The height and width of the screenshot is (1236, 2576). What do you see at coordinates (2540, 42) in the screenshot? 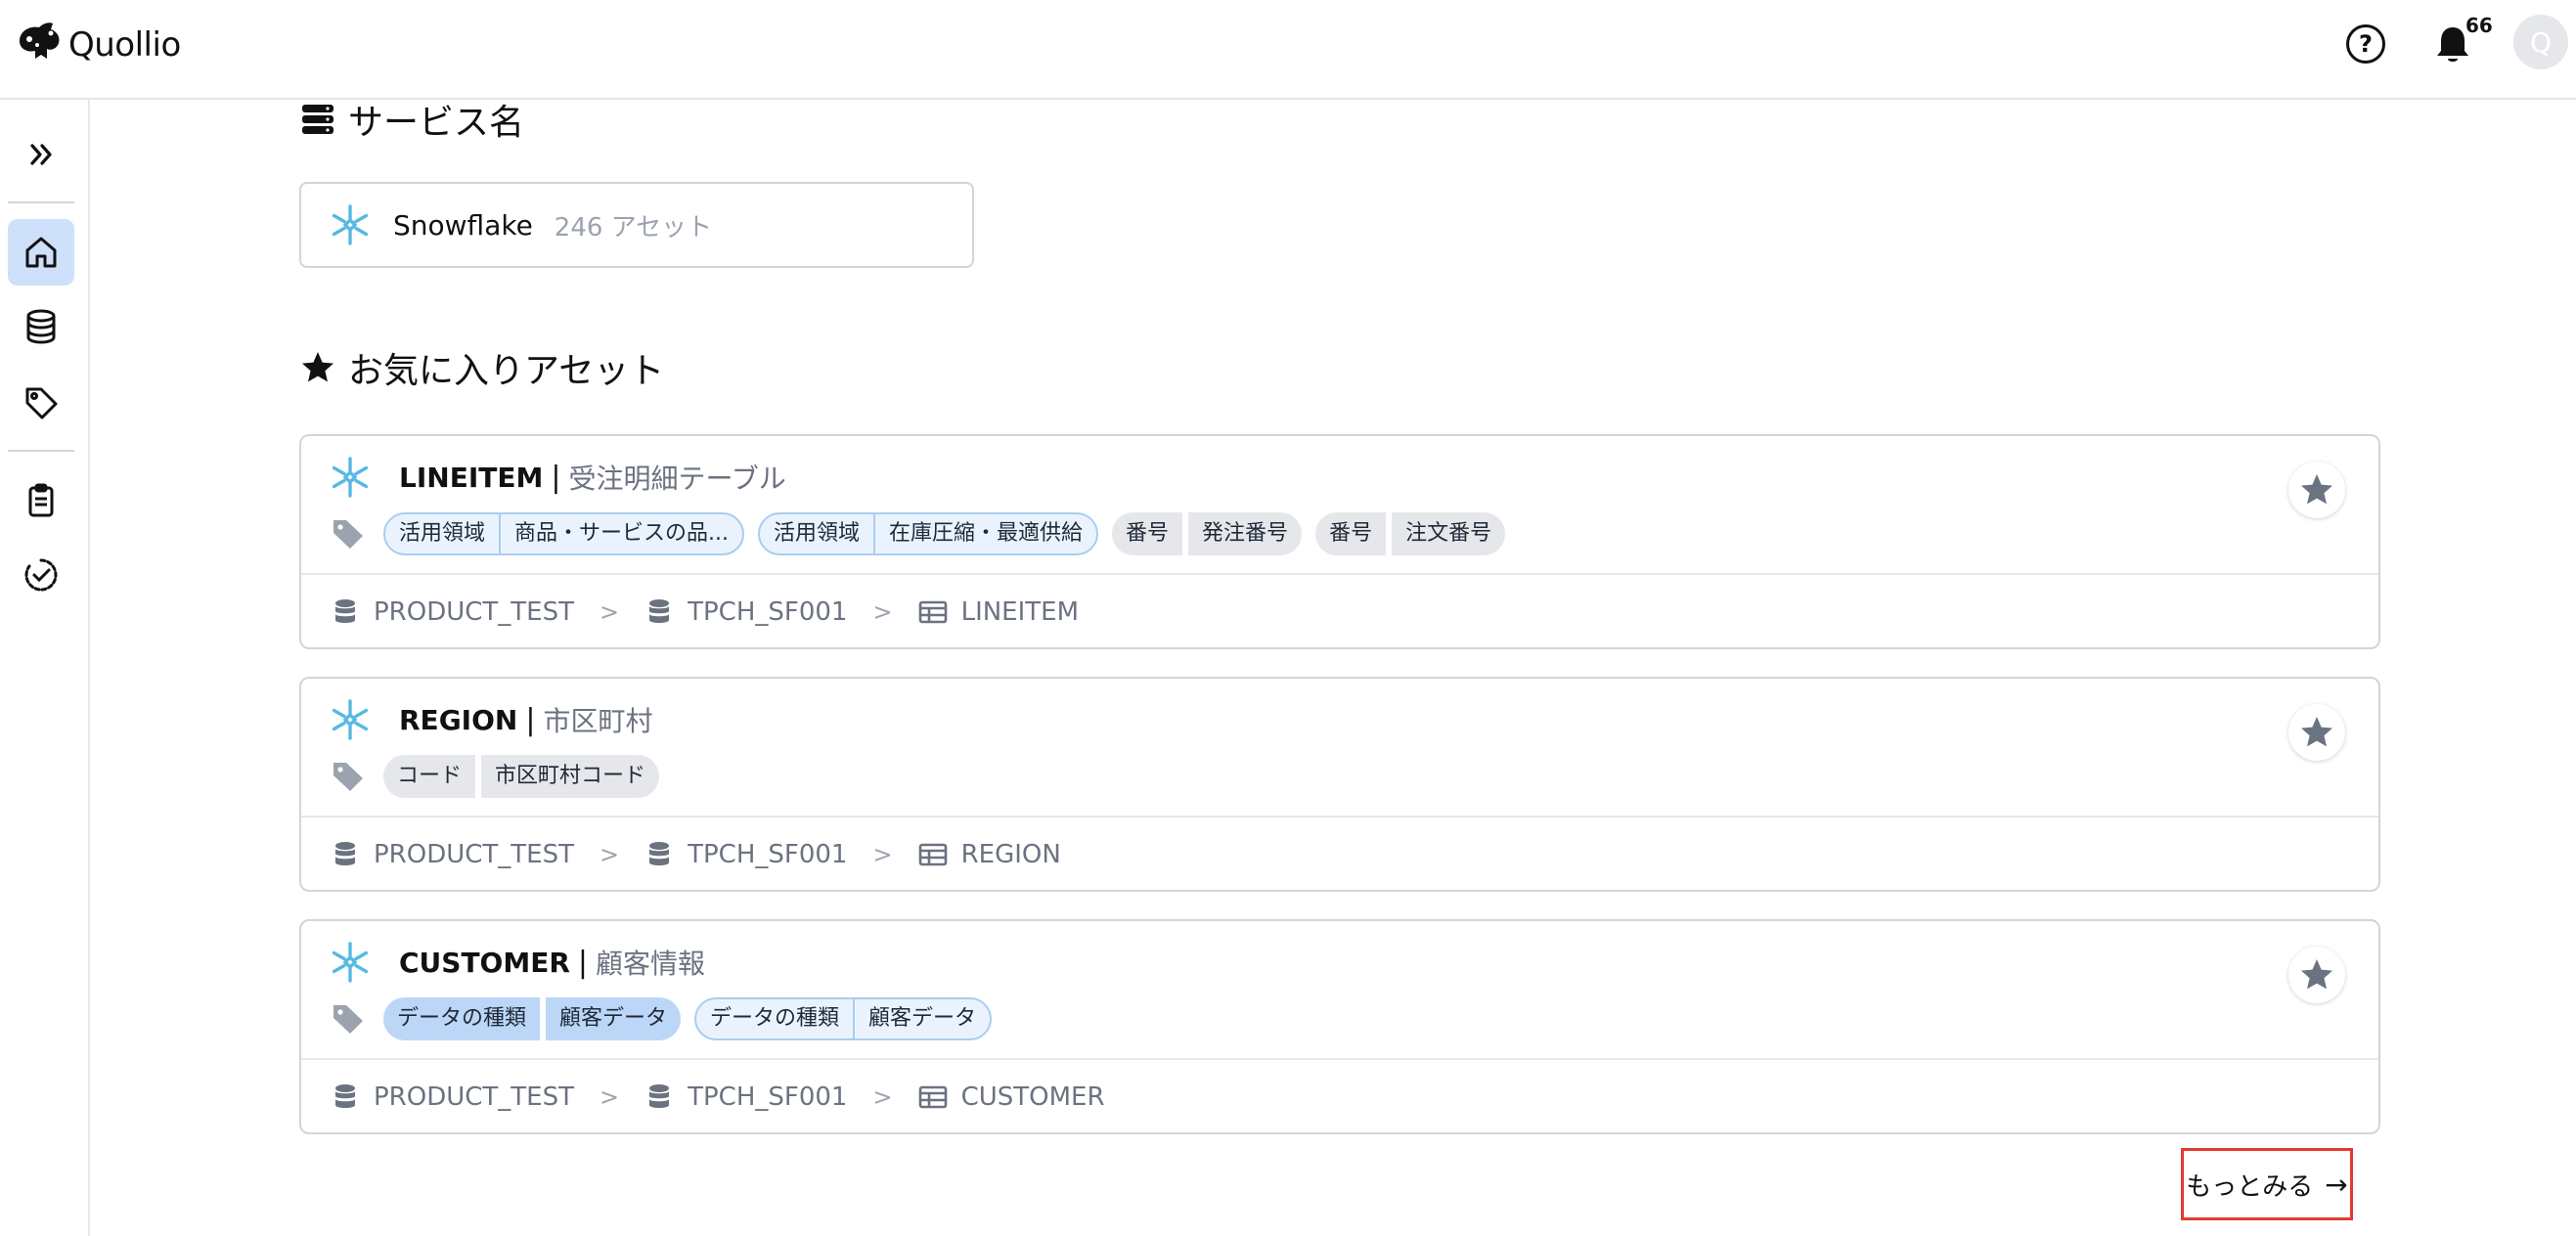
I see `avatar: Q` at bounding box center [2540, 42].